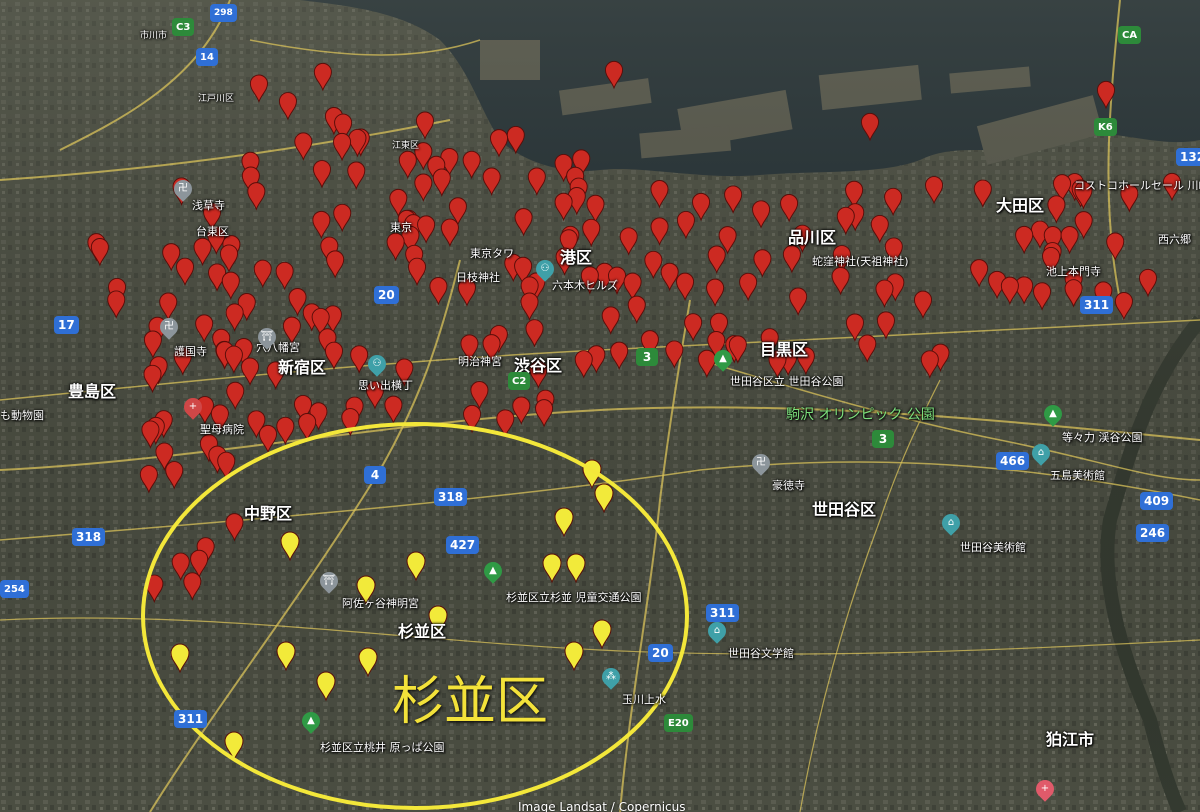 Image resolution: width=1200 pixels, height=812 pixels. What do you see at coordinates (66, 325) in the screenshot?
I see `route-shield-17: 17` at bounding box center [66, 325].